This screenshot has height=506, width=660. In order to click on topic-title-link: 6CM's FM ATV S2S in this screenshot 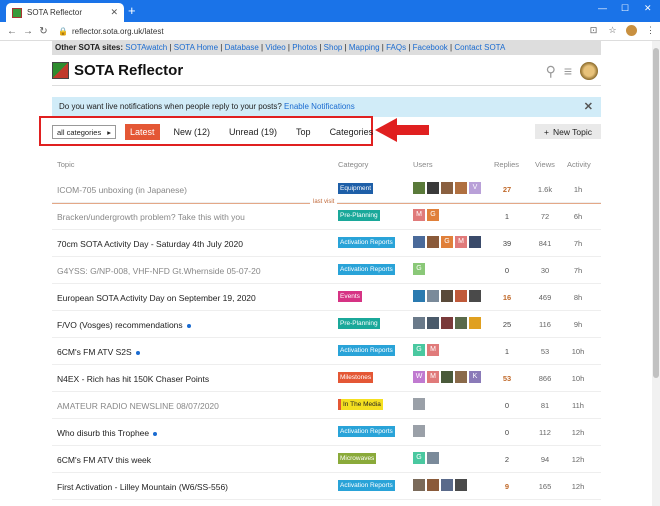, I will do `click(98, 352)`.